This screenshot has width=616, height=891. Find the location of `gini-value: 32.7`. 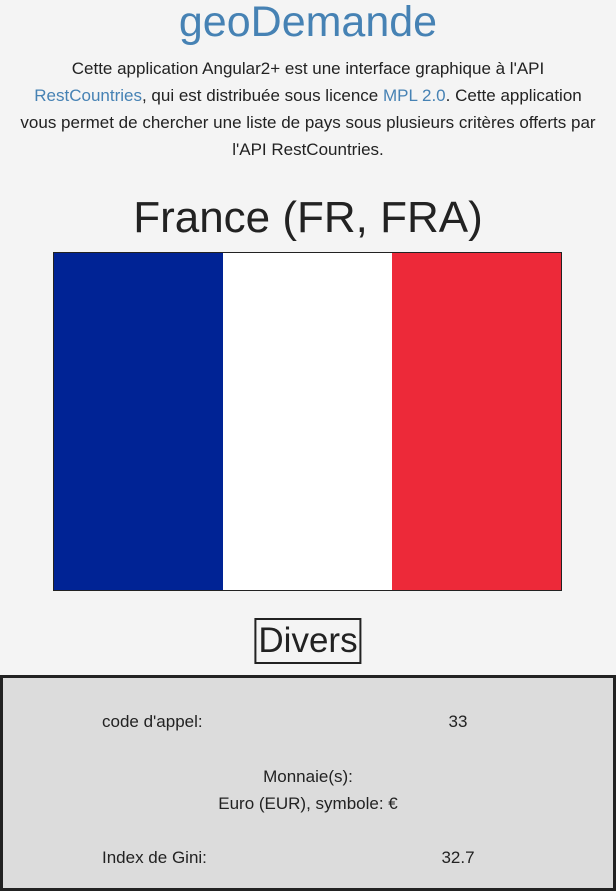

gini-value: 32.7 is located at coordinates (458, 857).